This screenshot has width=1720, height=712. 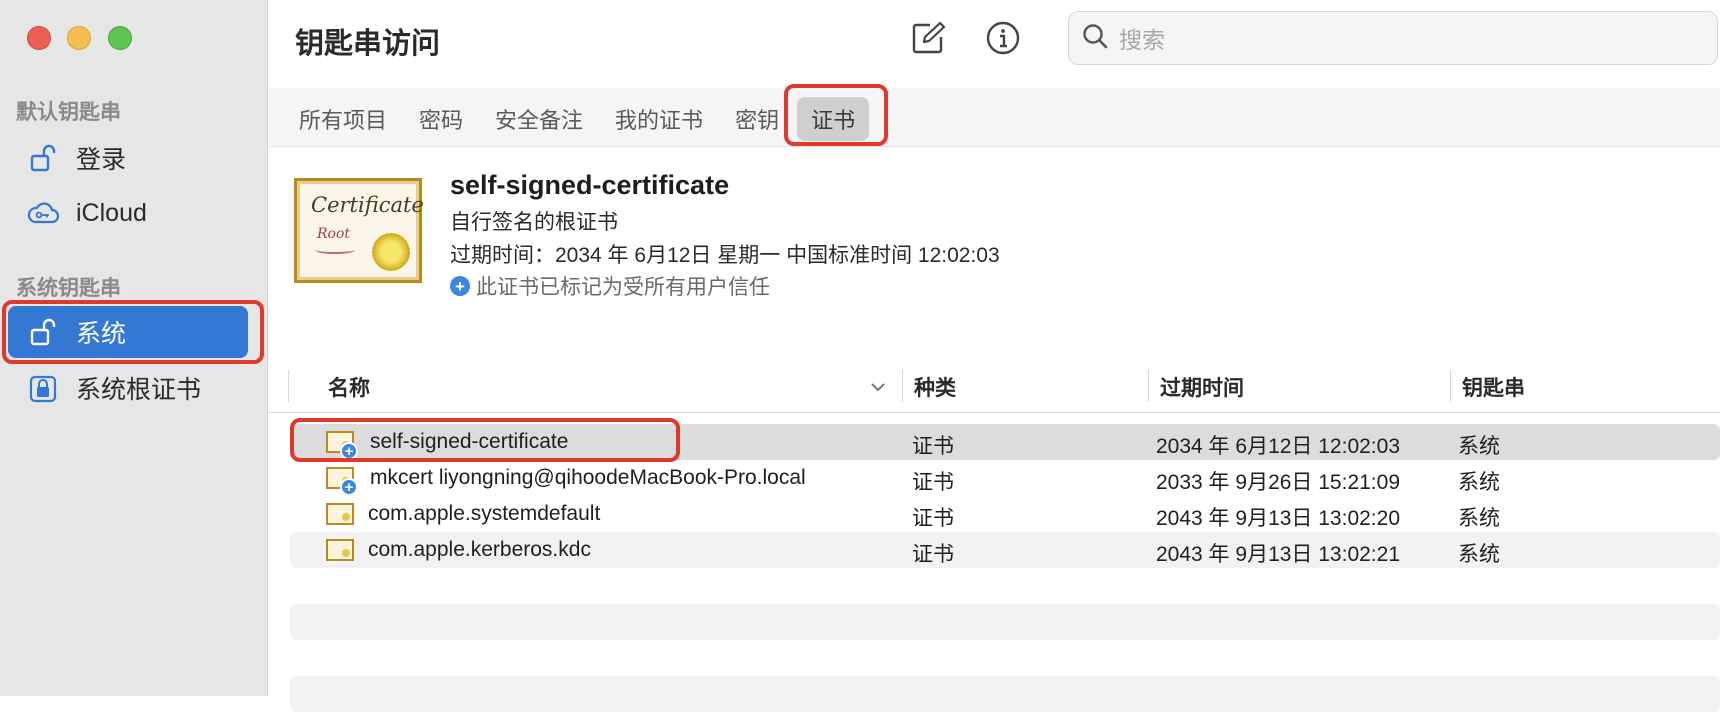 I want to click on detail-cert-trust: + 此证书已标记为受所有用户信任, so click(x=610, y=286).